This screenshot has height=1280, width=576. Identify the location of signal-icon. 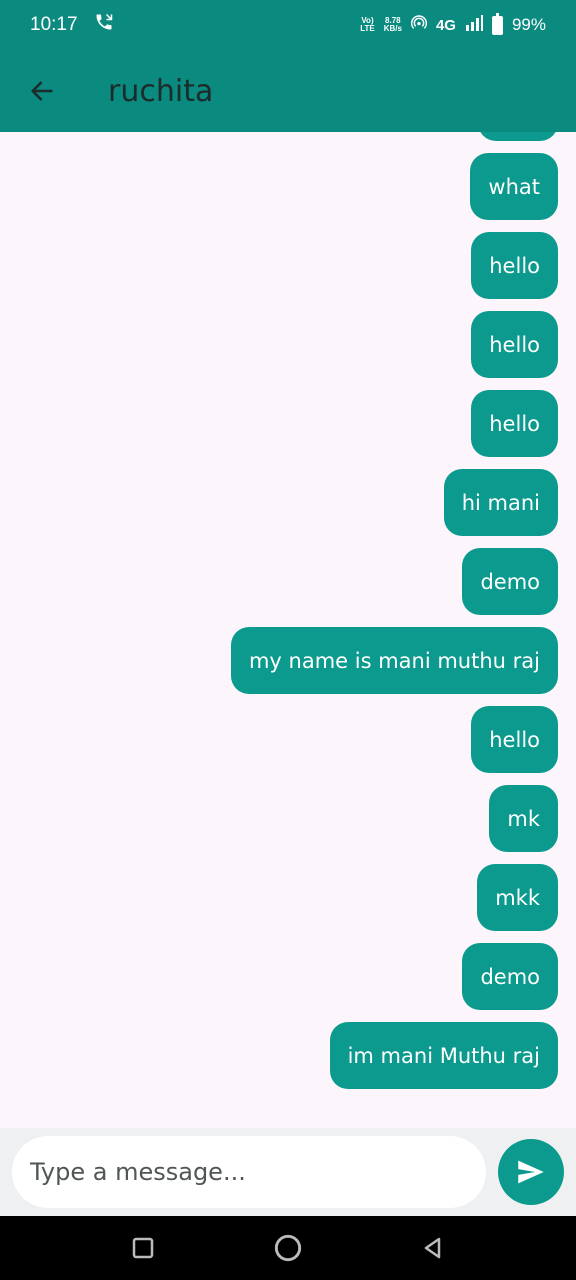
(474, 25).